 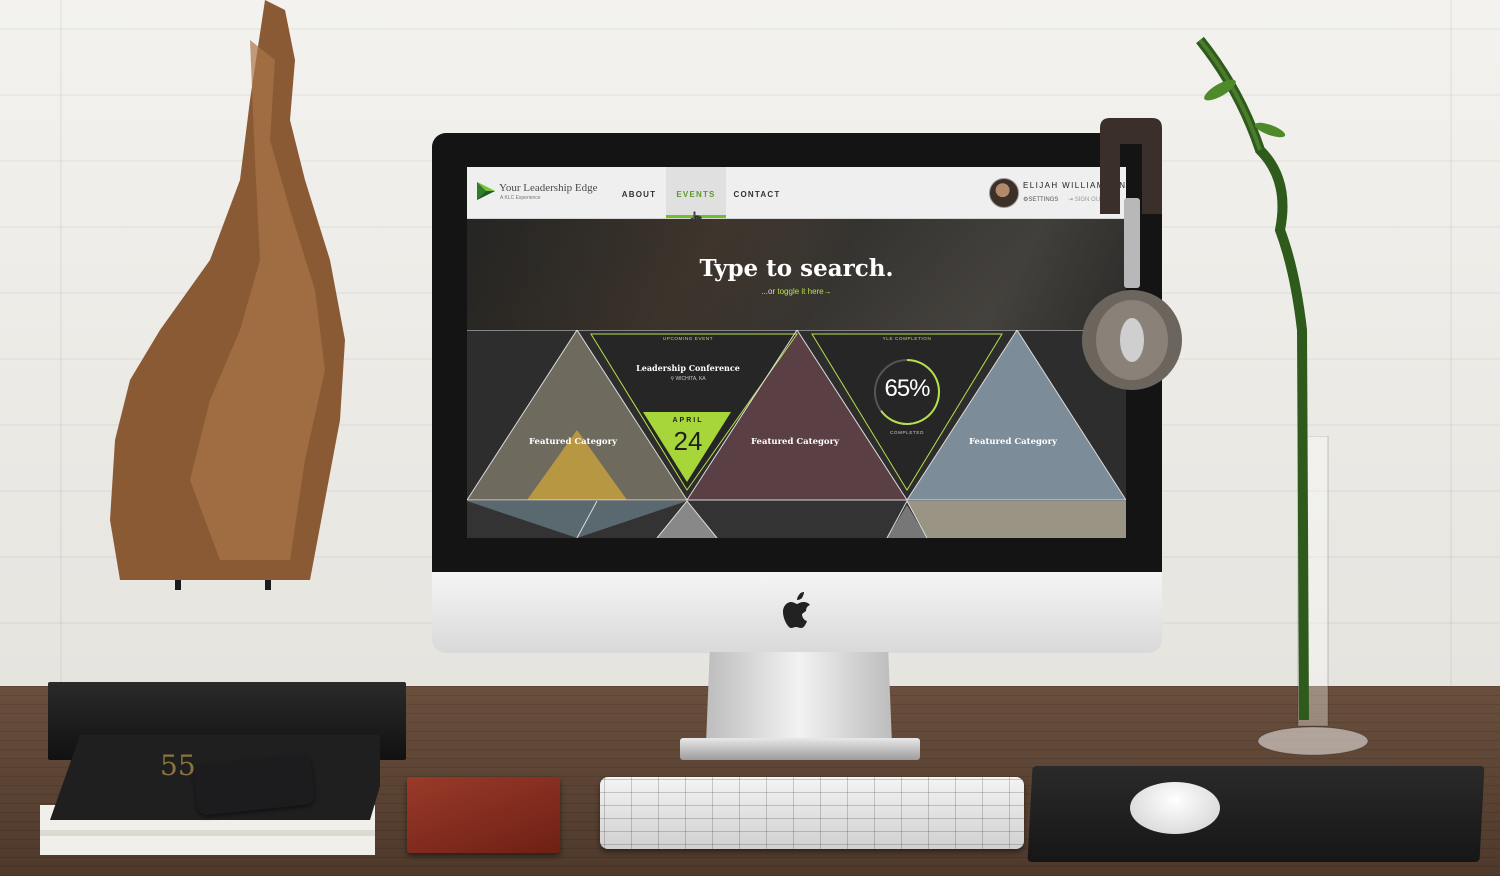 I want to click on search-toggle-prefix: ...or, so click(x=769, y=291).